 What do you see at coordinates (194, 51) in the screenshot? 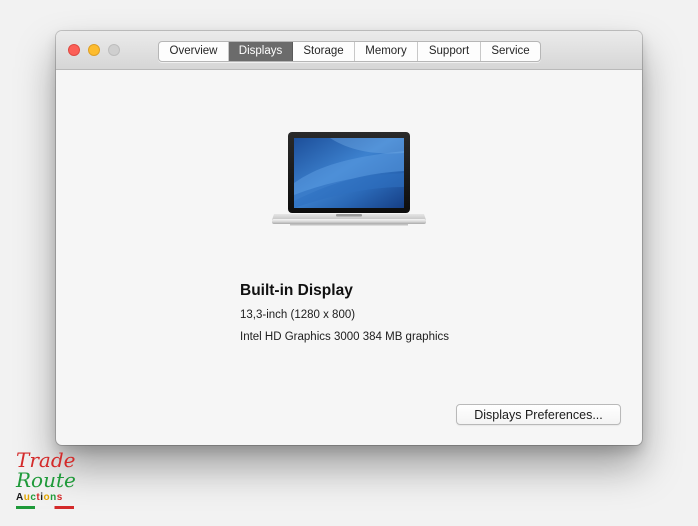
I see `tab-overview: Overview` at bounding box center [194, 51].